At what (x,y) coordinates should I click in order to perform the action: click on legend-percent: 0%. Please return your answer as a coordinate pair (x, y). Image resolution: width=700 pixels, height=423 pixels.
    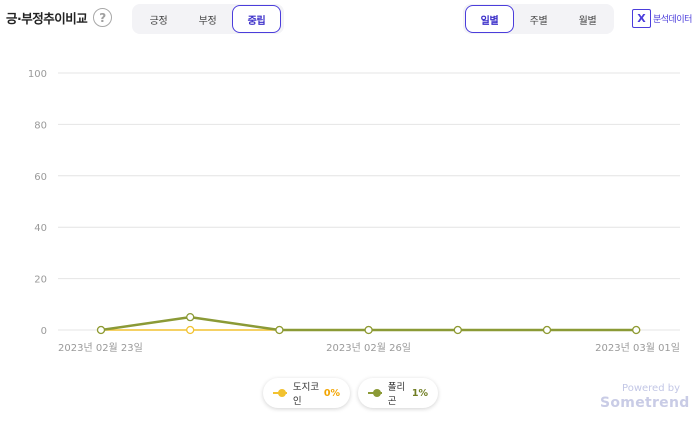
    Looking at the image, I should click on (331, 393).